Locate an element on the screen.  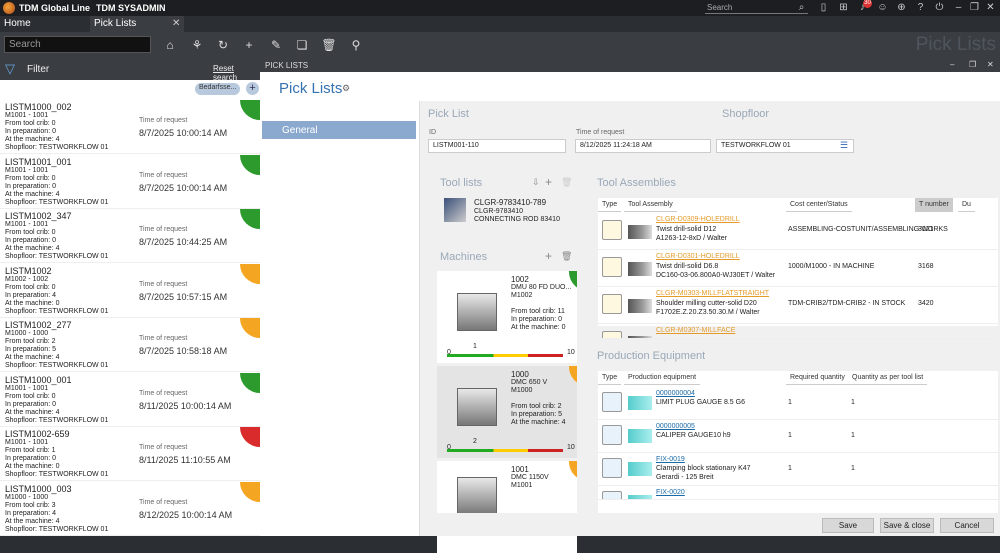
filter-icon: ▽ is located at coordinates (10, 69).